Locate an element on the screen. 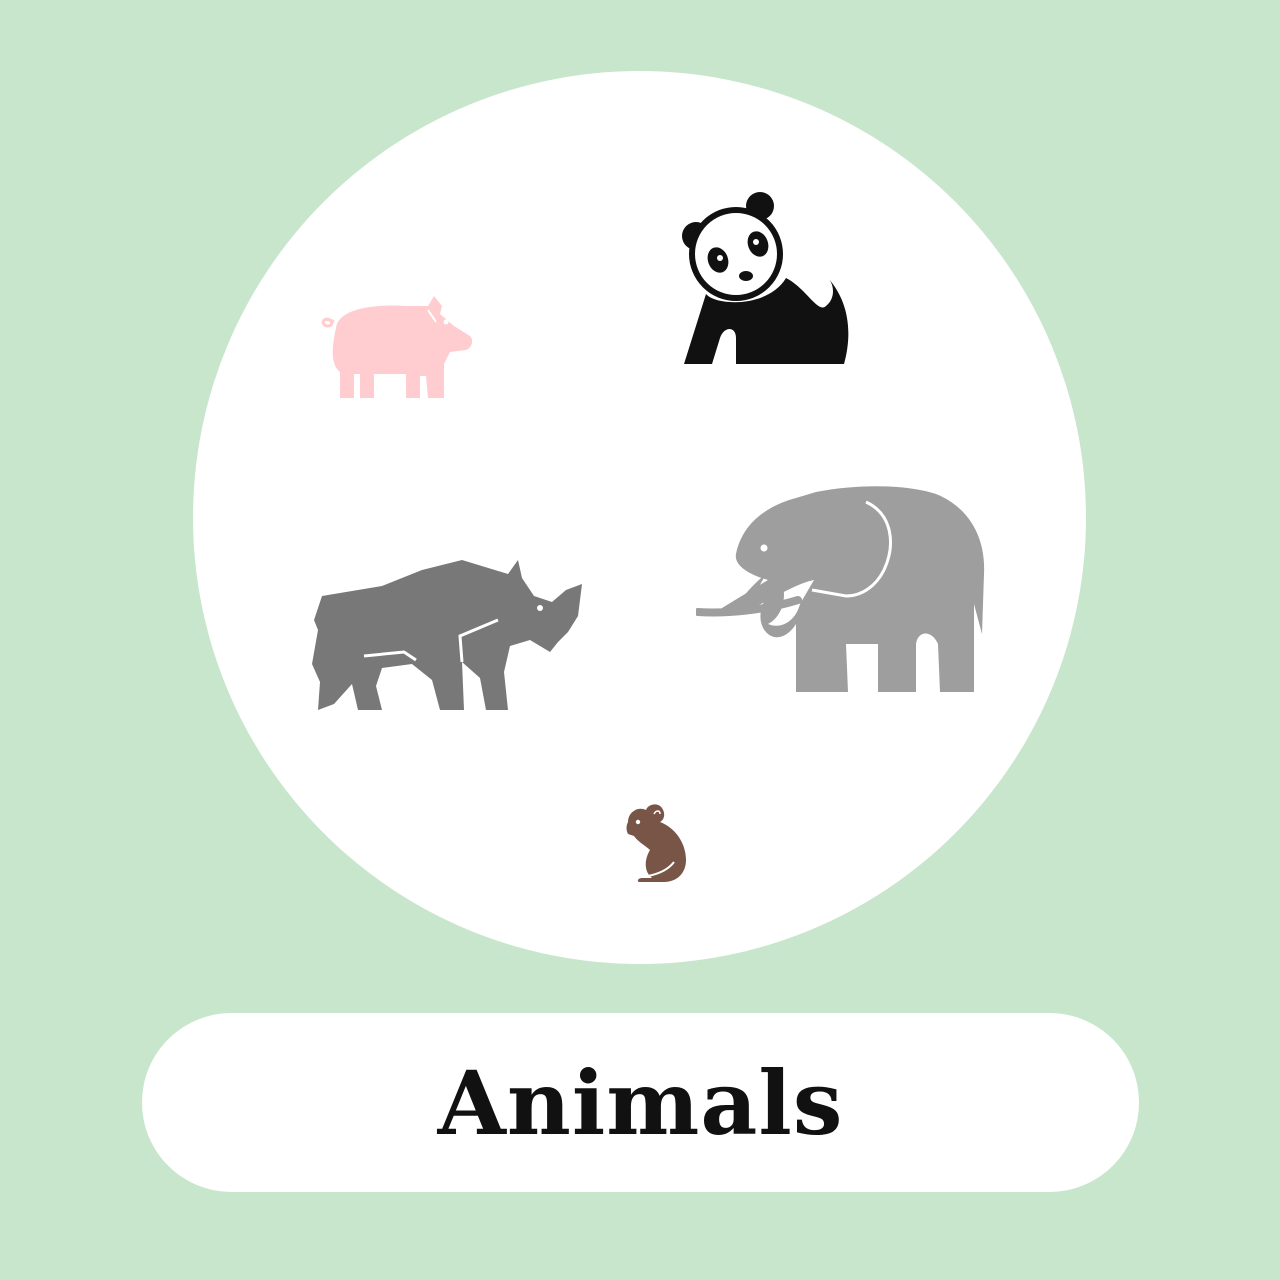 The height and width of the screenshot is (1280, 1280). category-label-pill: Animals is located at coordinates (640, 1102).